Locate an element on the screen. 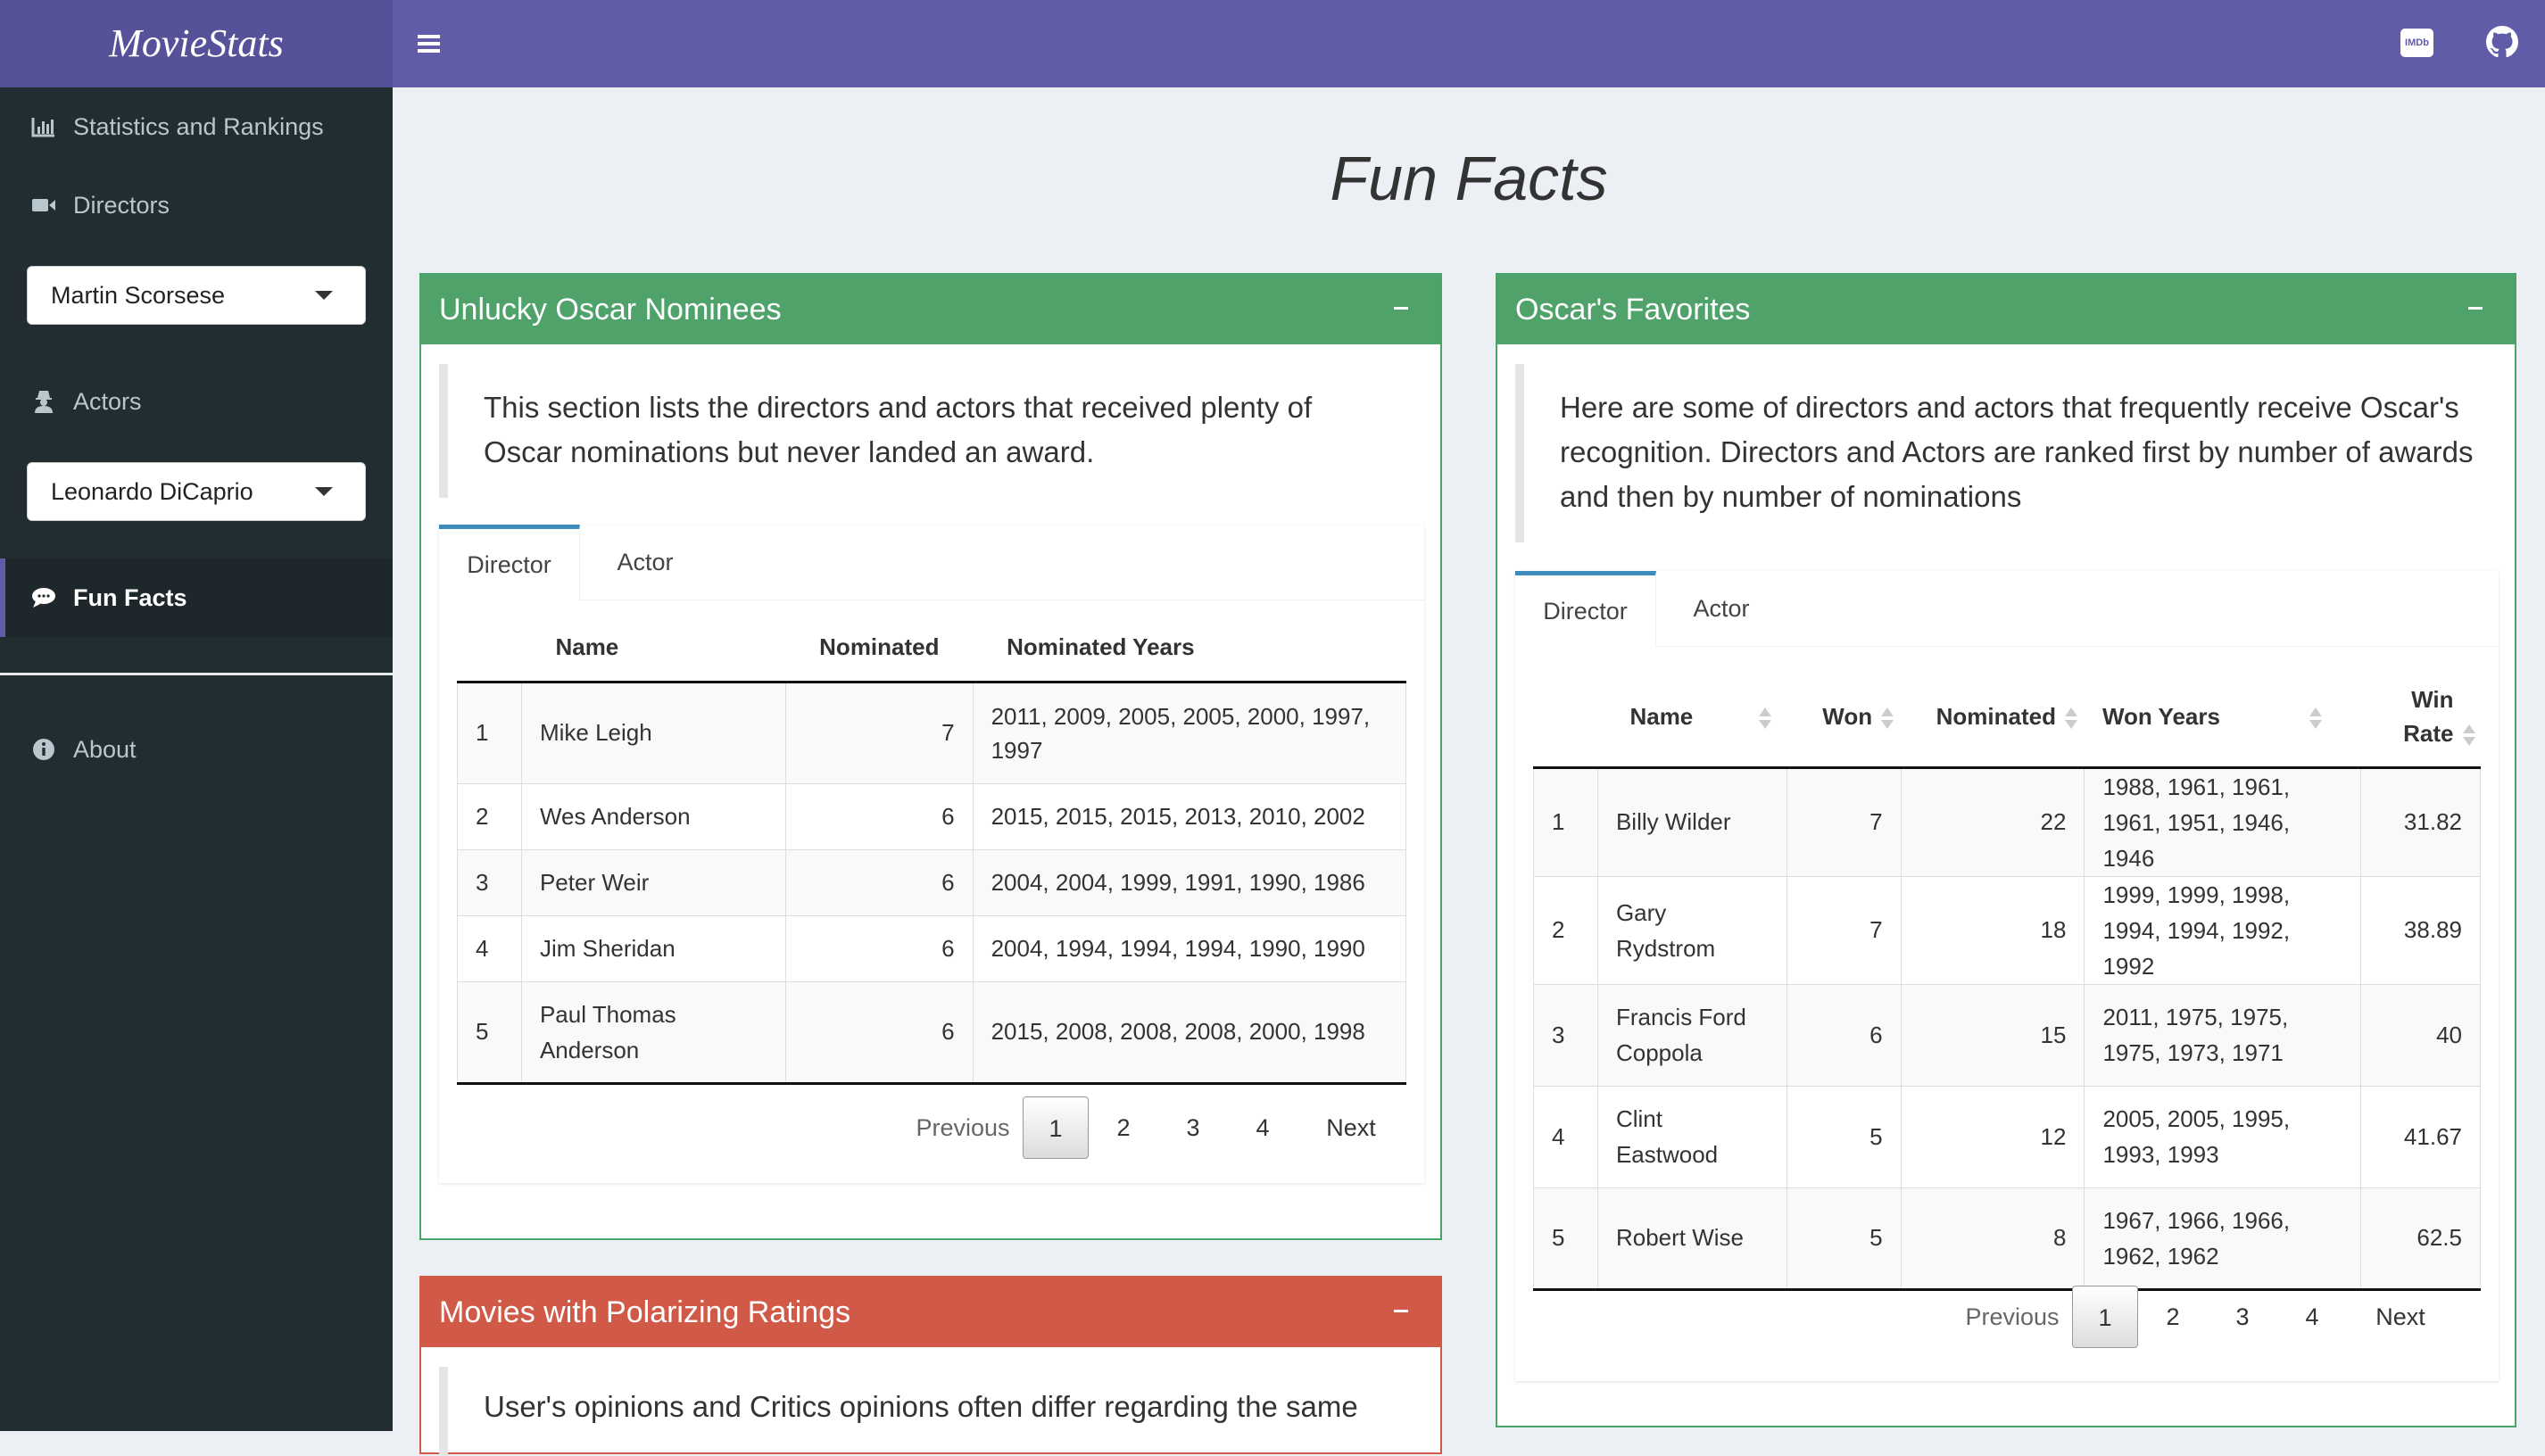 This screenshot has height=1456, width=2545. row-rank: 3 is located at coordinates (489, 882).